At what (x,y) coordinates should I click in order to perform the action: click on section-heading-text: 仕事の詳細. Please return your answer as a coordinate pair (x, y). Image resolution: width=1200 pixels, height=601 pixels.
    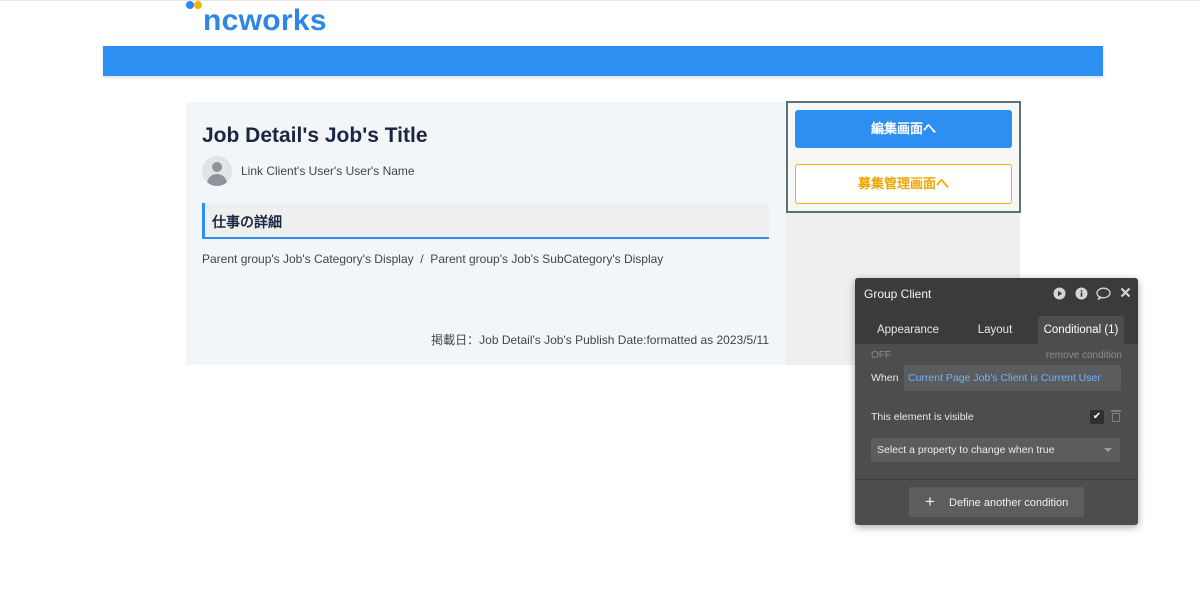
    Looking at the image, I should click on (247, 222).